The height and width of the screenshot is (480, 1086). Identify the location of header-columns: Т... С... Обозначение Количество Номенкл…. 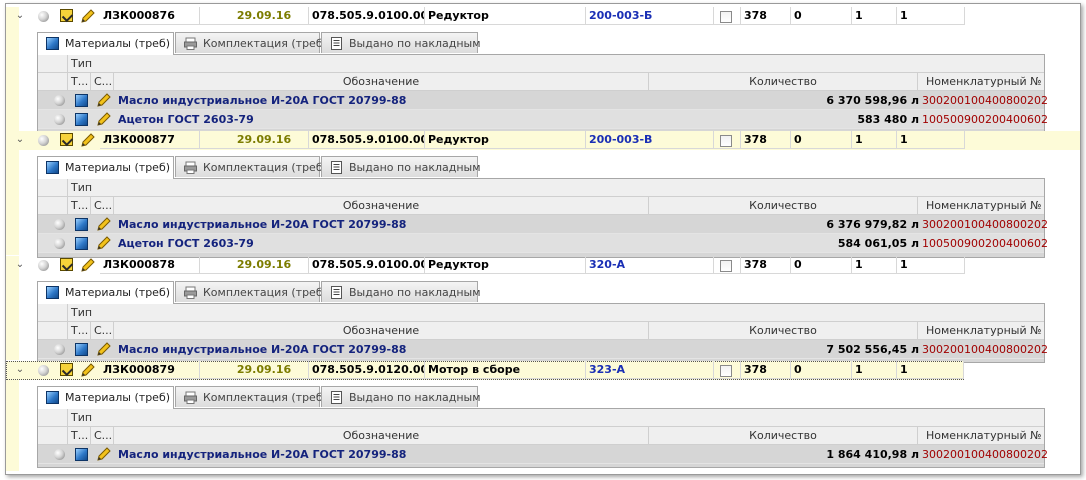
(541, 436).